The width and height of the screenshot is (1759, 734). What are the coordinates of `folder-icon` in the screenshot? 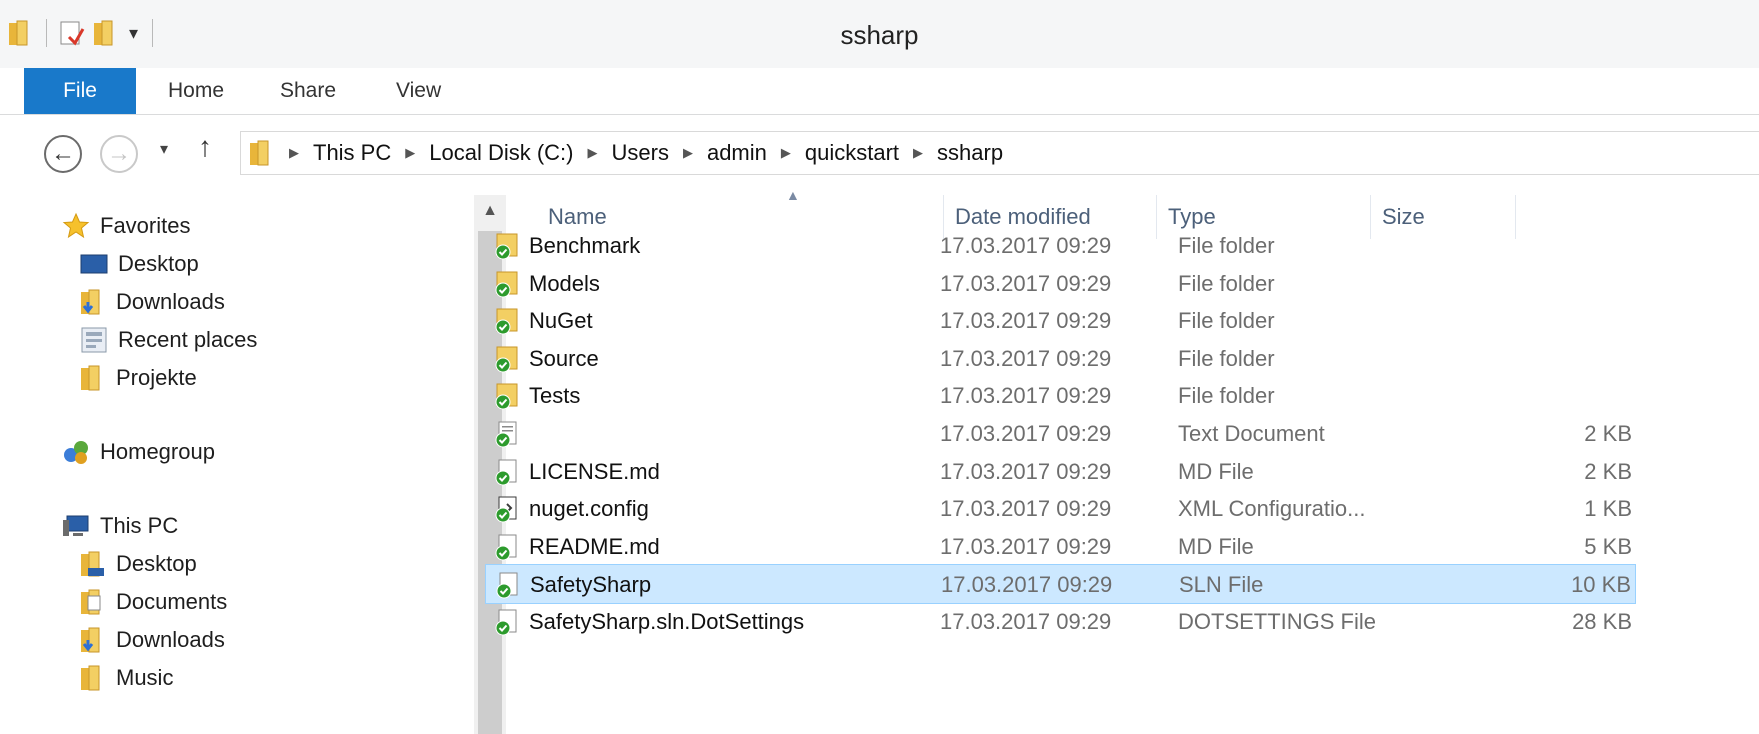 It's located at (93, 378).